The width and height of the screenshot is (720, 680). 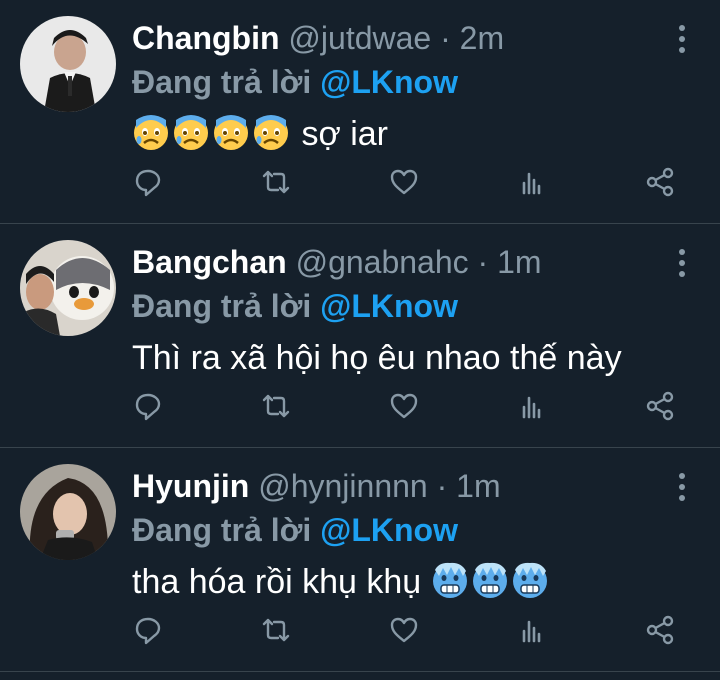 What do you see at coordinates (209, 262) in the screenshot?
I see `display-name: Bangchan` at bounding box center [209, 262].